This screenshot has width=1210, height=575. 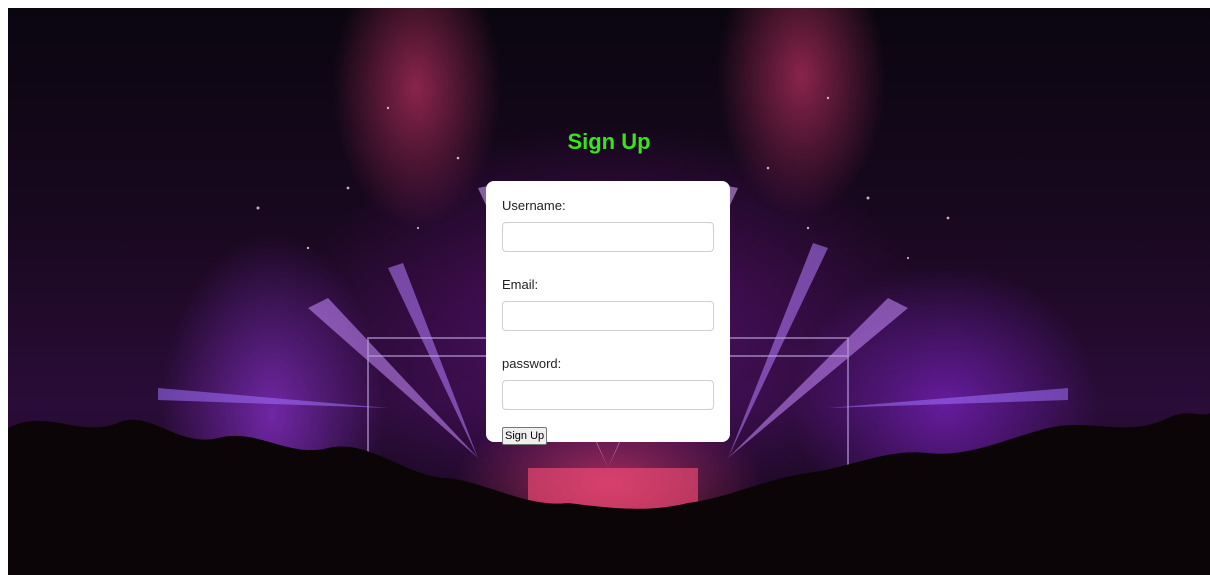 What do you see at coordinates (608, 316) in the screenshot?
I see `email-input` at bounding box center [608, 316].